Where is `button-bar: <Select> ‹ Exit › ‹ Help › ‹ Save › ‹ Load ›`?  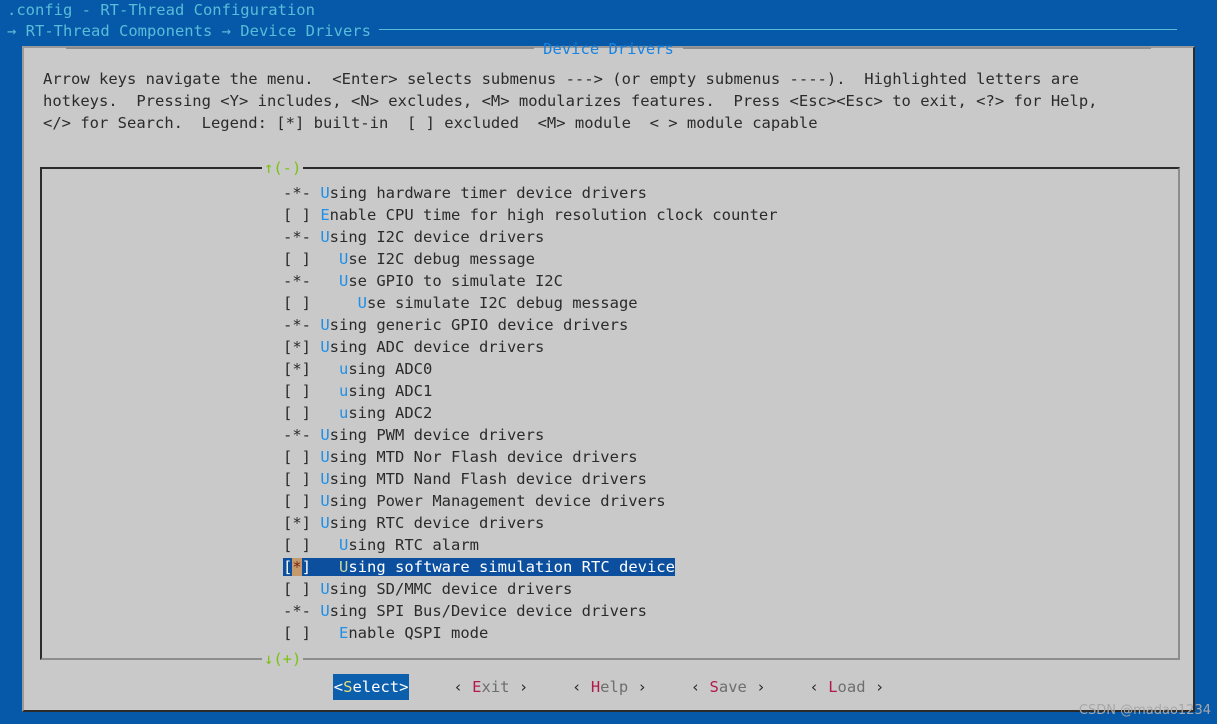 button-bar: <Select> ‹ Exit › ‹ Help › ‹ Save › ‹ Load › is located at coordinates (608, 687).